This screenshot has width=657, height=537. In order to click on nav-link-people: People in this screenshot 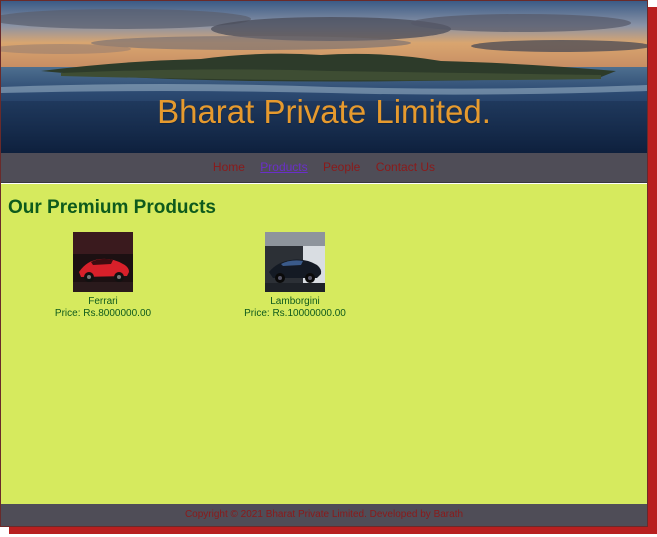, I will do `click(341, 167)`.